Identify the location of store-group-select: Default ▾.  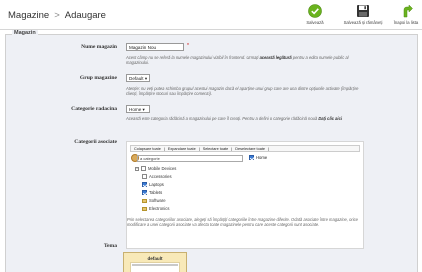
(138, 78).